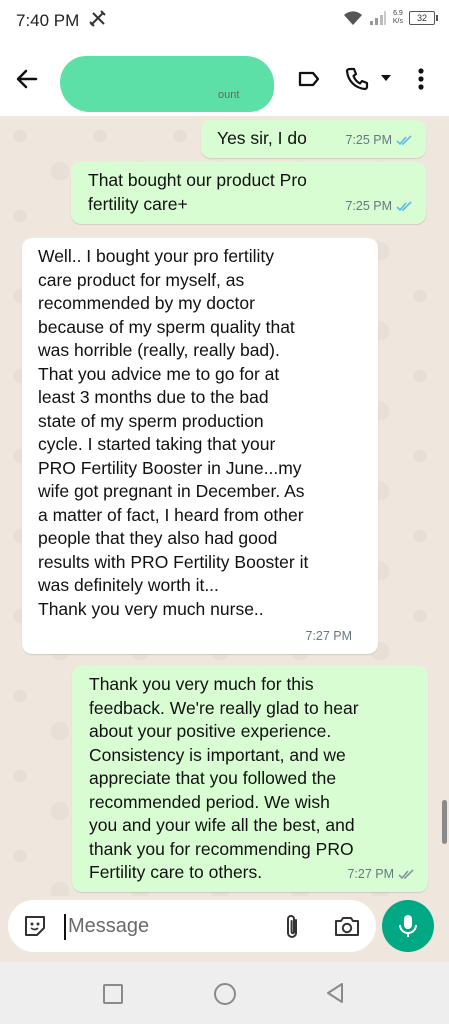  I want to click on voice-message-button, so click(408, 926).